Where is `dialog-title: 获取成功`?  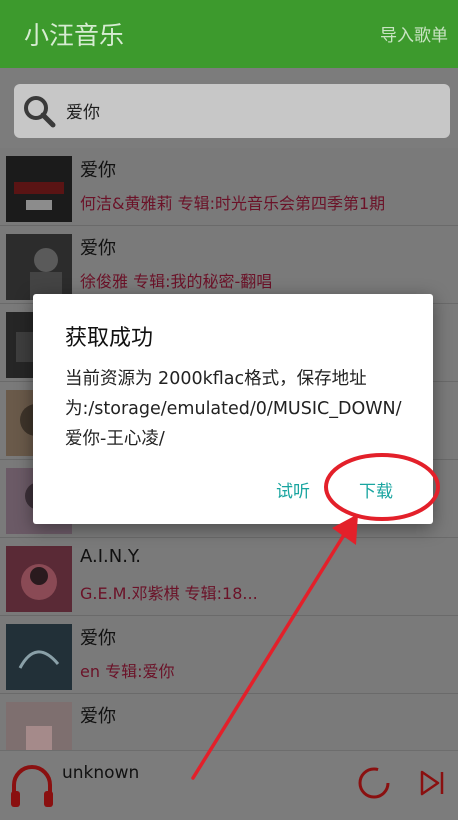 dialog-title: 获取成功 is located at coordinates (109, 338).